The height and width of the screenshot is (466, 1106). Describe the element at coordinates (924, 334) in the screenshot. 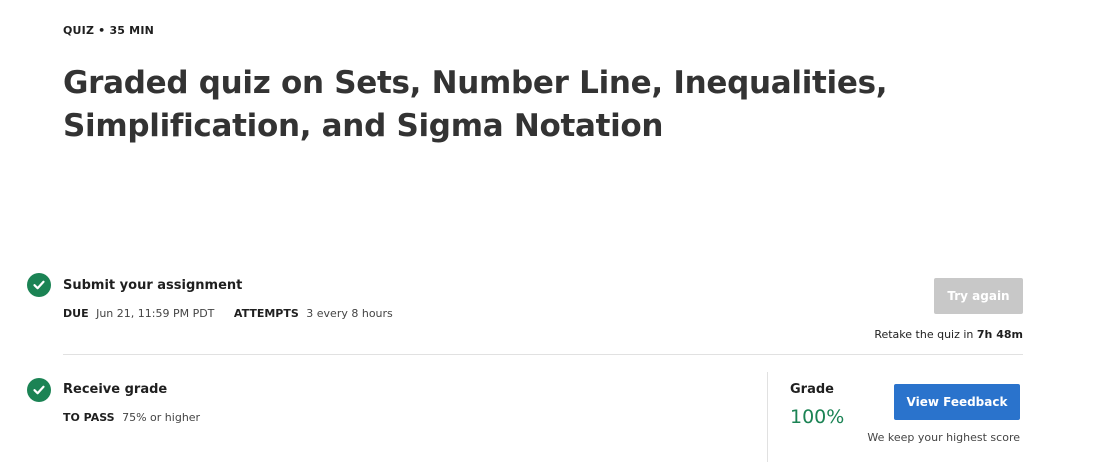

I see `retake-prefix: Retake the quiz in` at that location.